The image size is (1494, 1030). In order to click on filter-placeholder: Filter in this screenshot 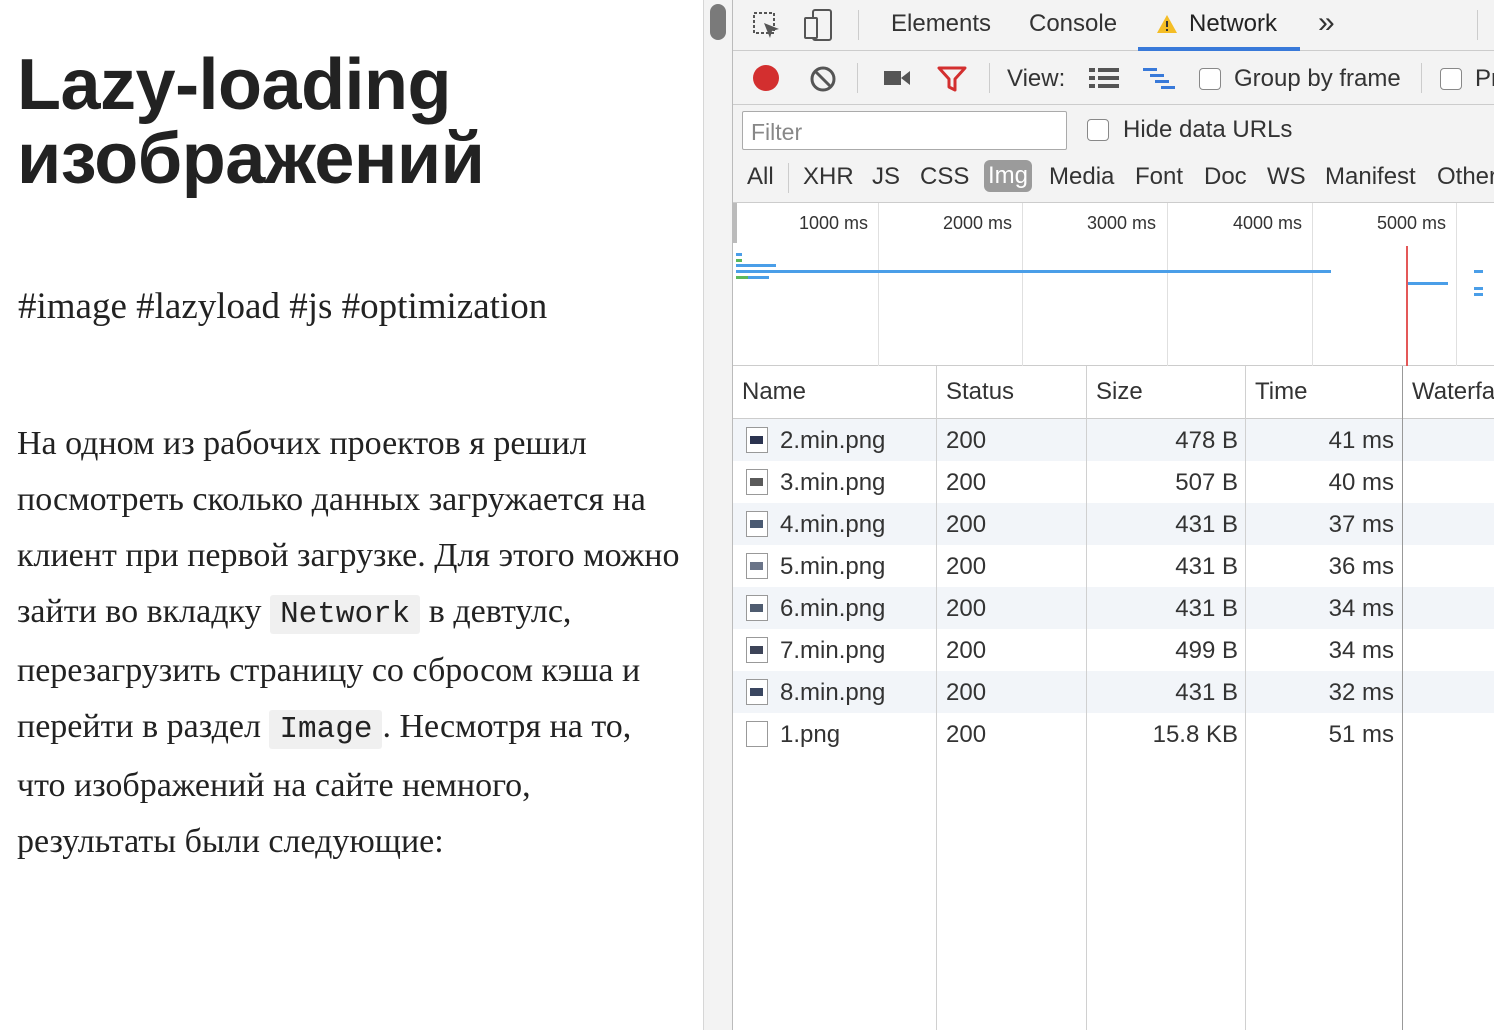, I will do `click(777, 132)`.